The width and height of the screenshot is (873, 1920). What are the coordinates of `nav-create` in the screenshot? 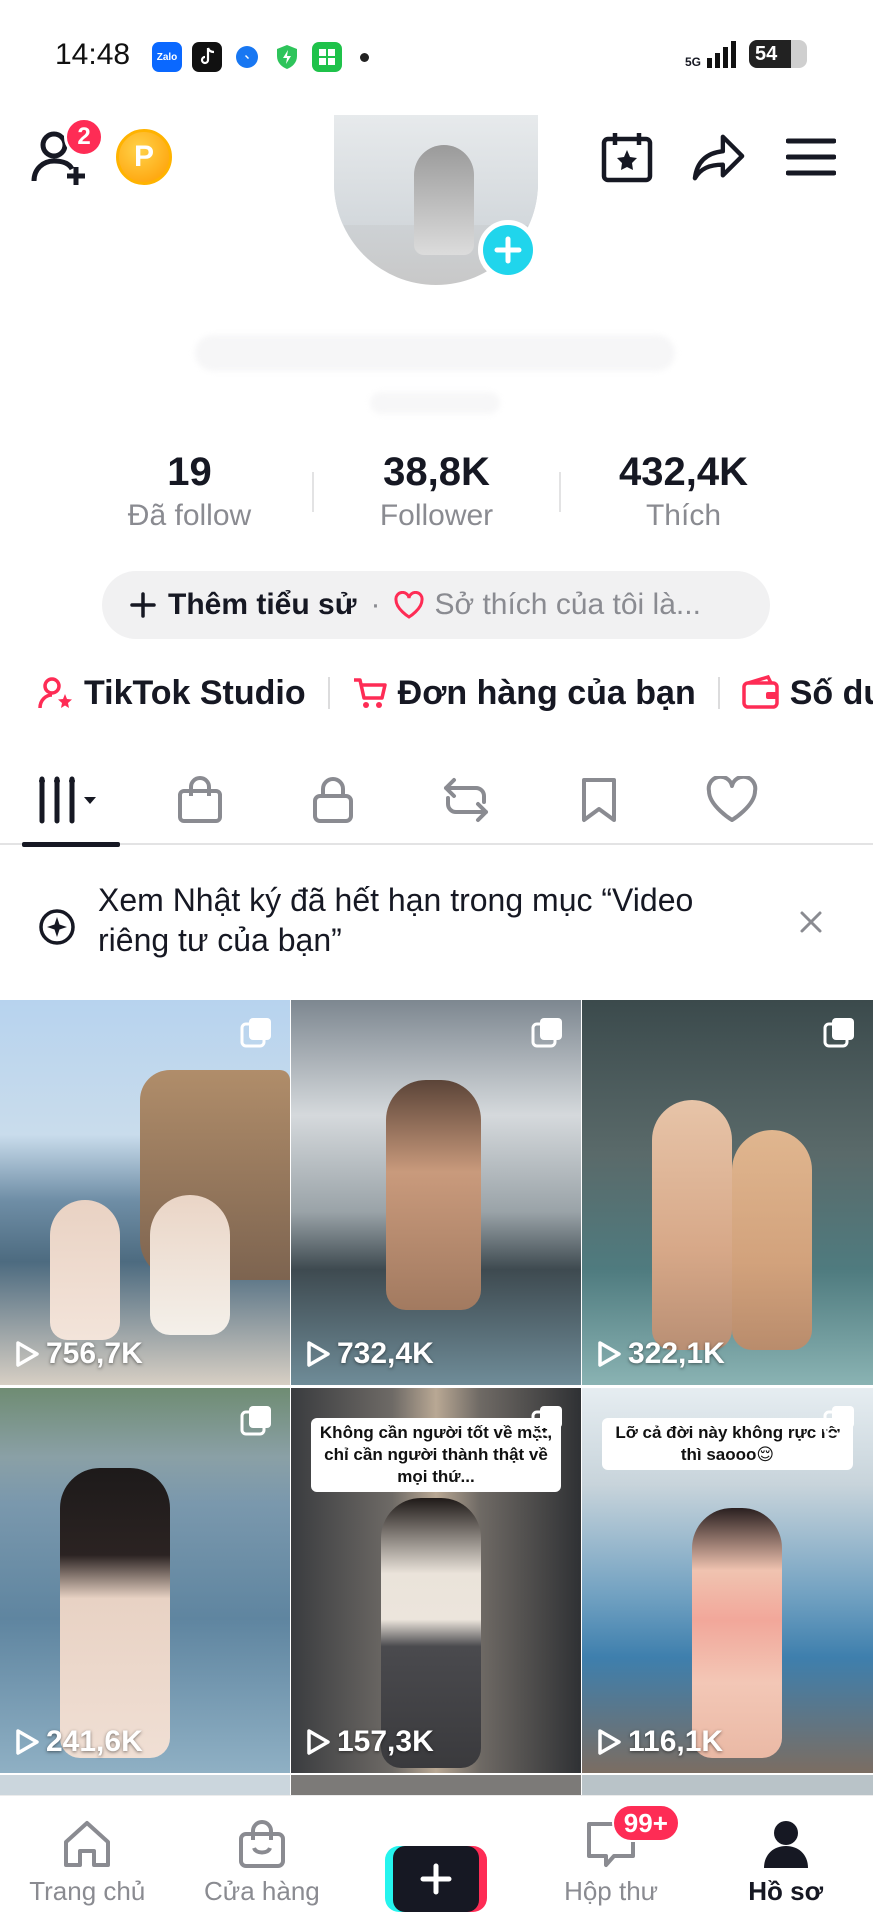 It's located at (436, 1858).